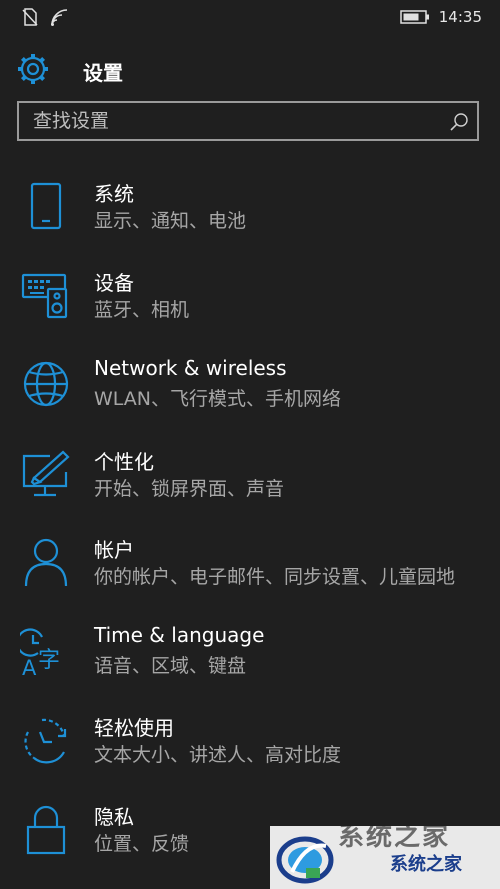  What do you see at coordinates (59, 17) in the screenshot?
I see `wifi-icon` at bounding box center [59, 17].